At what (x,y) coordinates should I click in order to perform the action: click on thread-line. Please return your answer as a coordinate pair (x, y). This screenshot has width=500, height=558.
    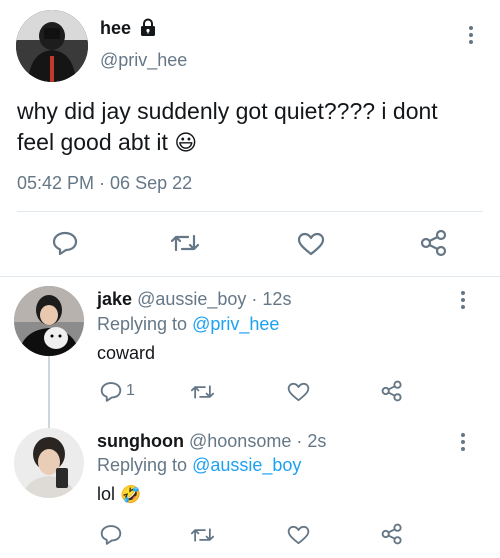
    Looking at the image, I should click on (49, 392).